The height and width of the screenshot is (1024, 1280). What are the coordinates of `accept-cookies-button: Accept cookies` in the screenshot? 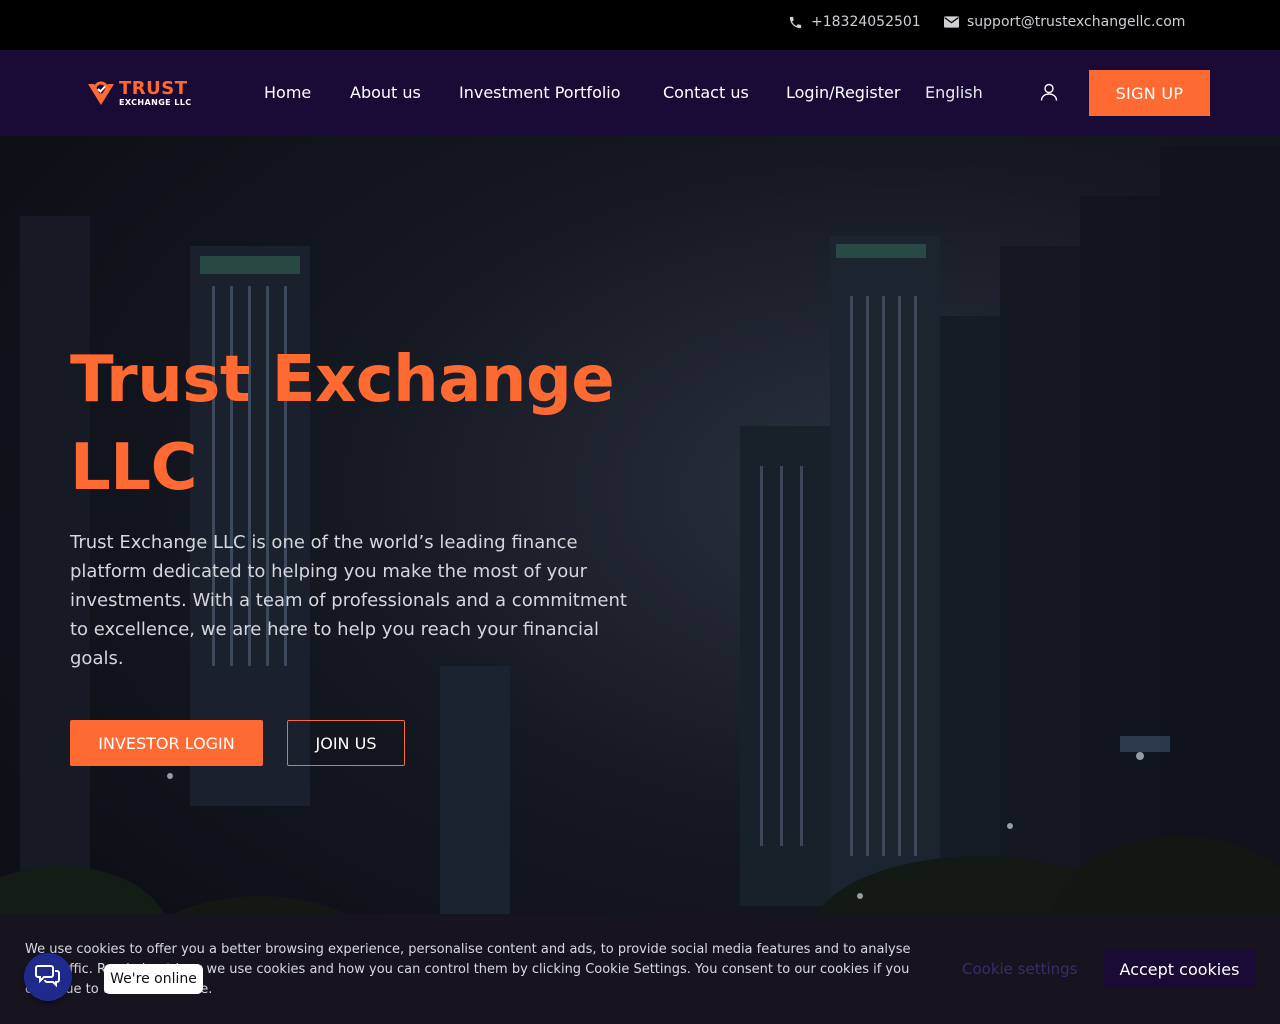 It's located at (1179, 969).